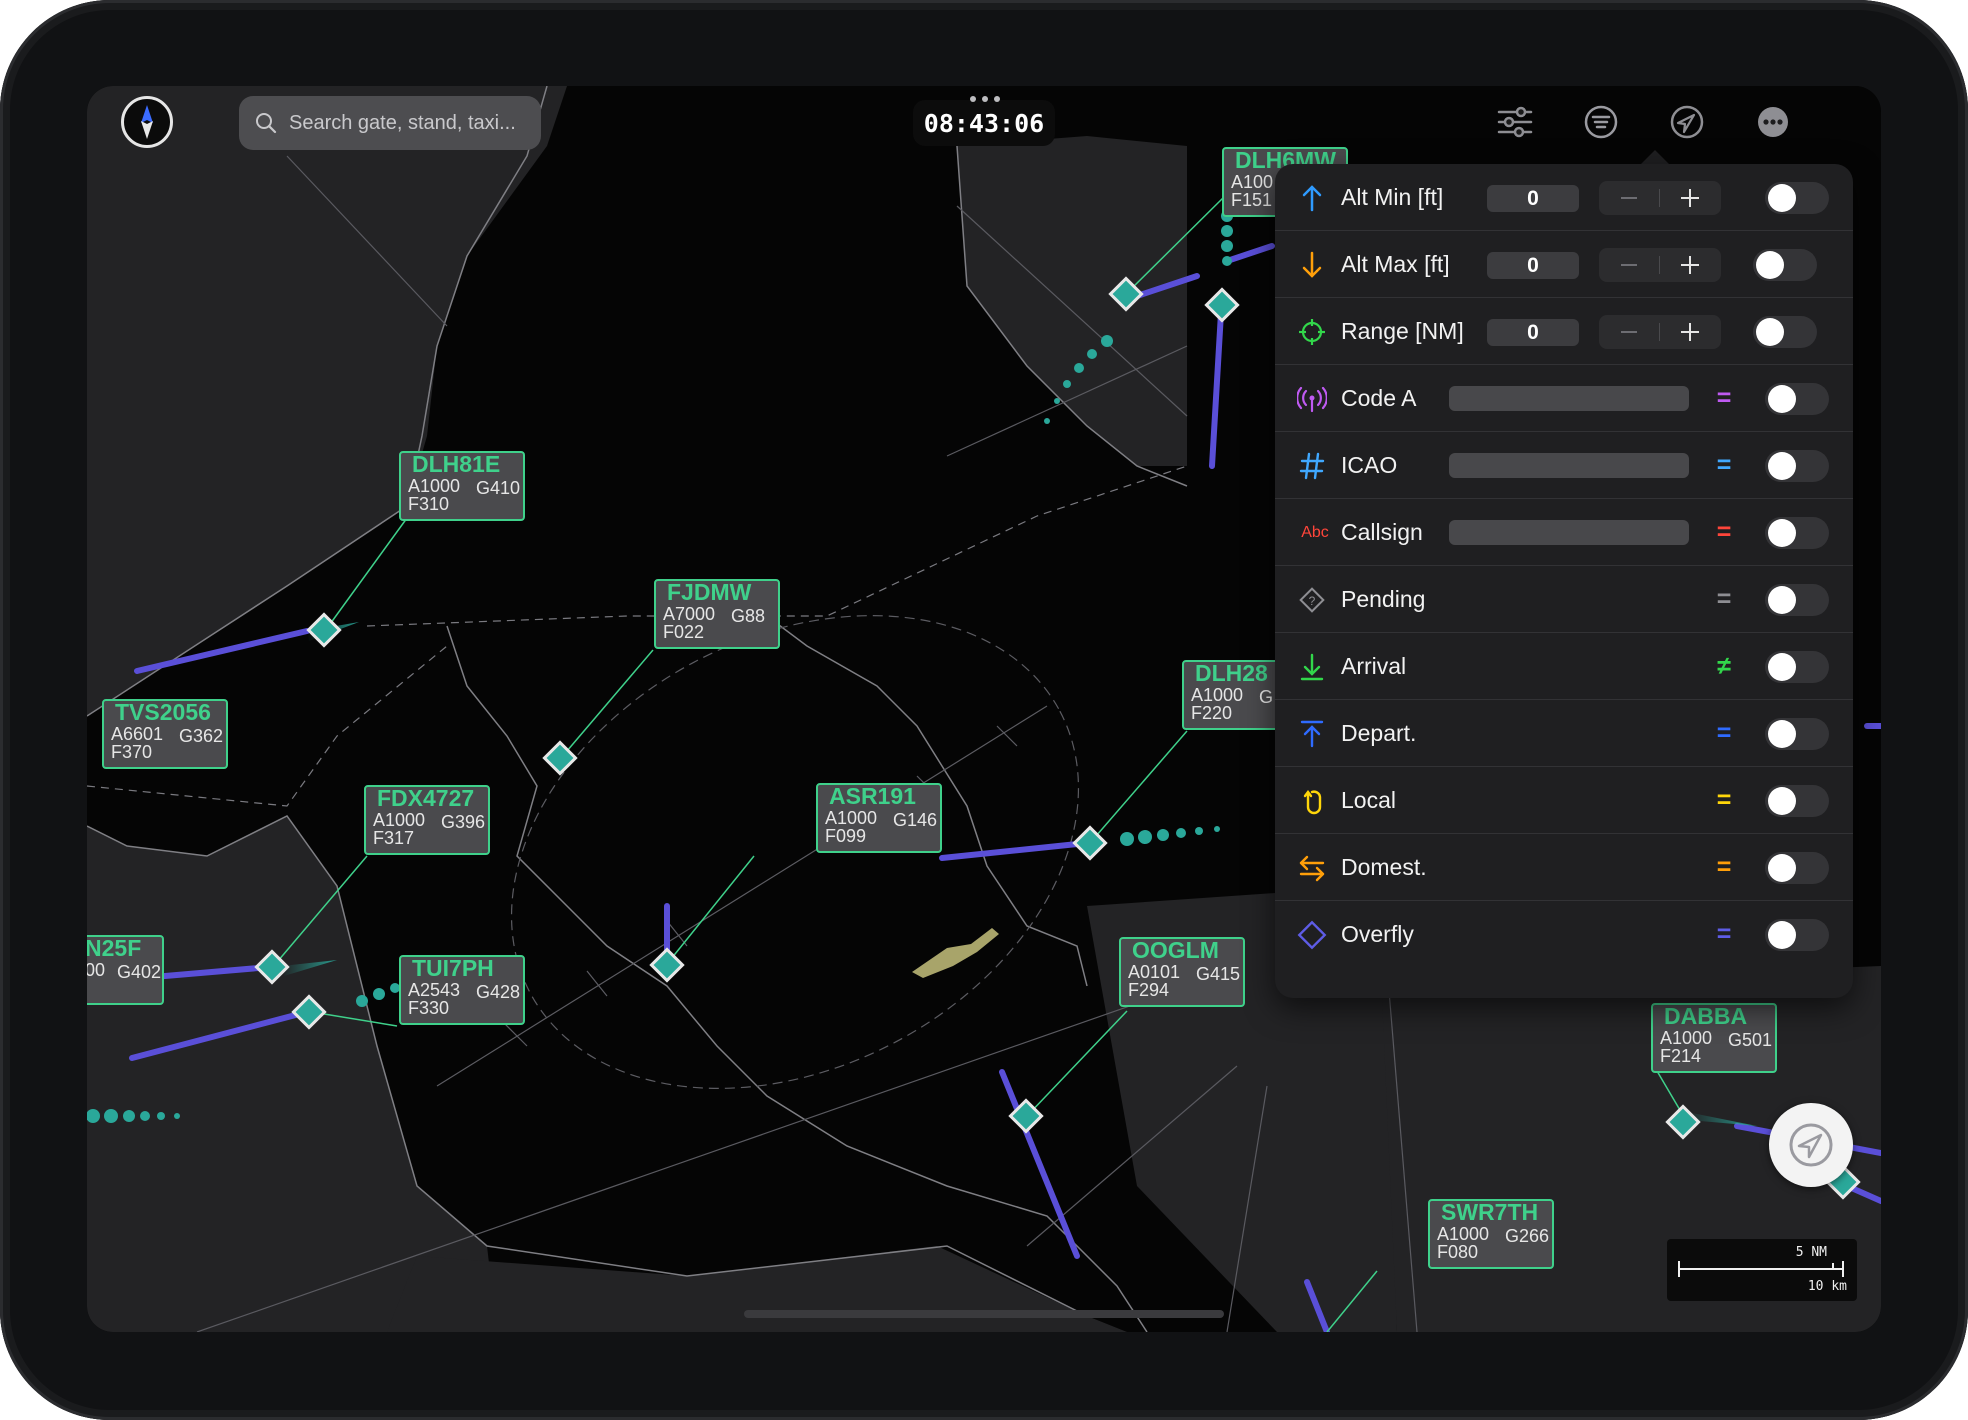 This screenshot has height=1420, width=1968. I want to click on aircraft-label-OOGLM: OOGLM A0101 G415 F294, so click(1182, 972).